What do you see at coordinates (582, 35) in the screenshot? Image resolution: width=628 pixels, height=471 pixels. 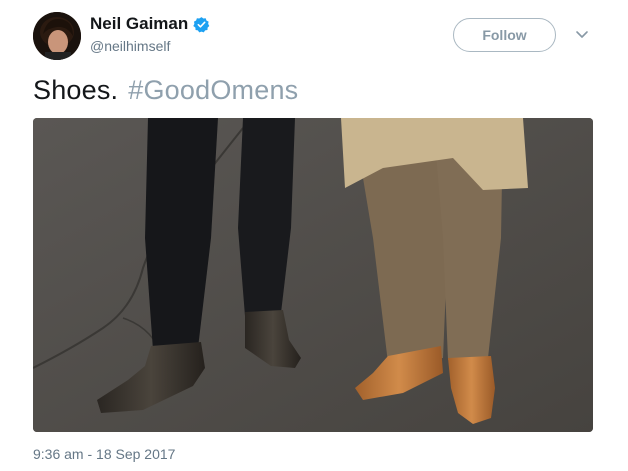 I see `chevron-down-icon` at bounding box center [582, 35].